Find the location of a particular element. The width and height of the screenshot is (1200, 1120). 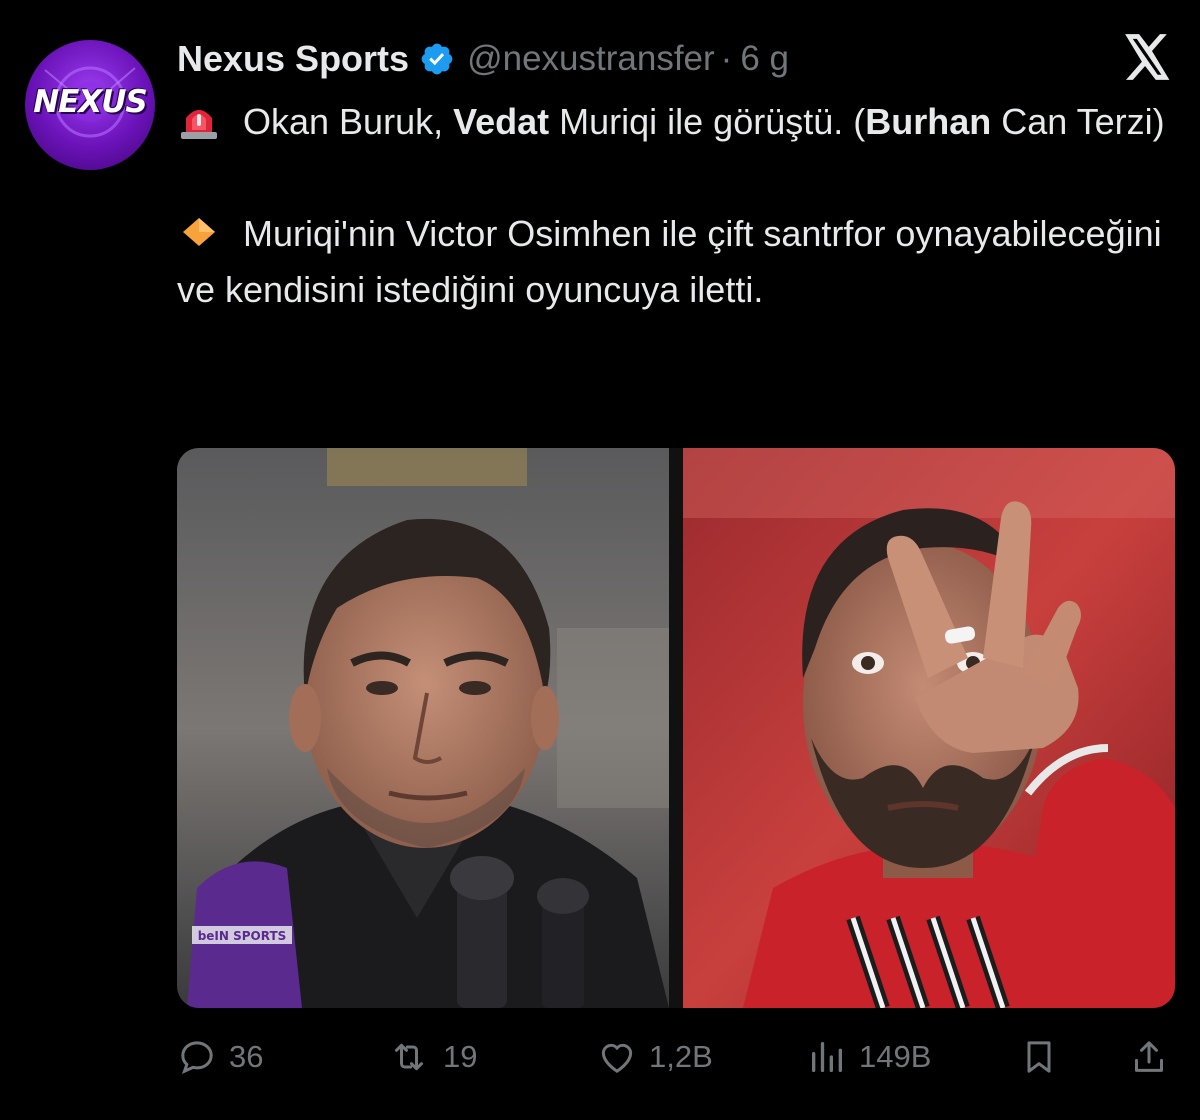

bookmark-icon is located at coordinates (1039, 1057).